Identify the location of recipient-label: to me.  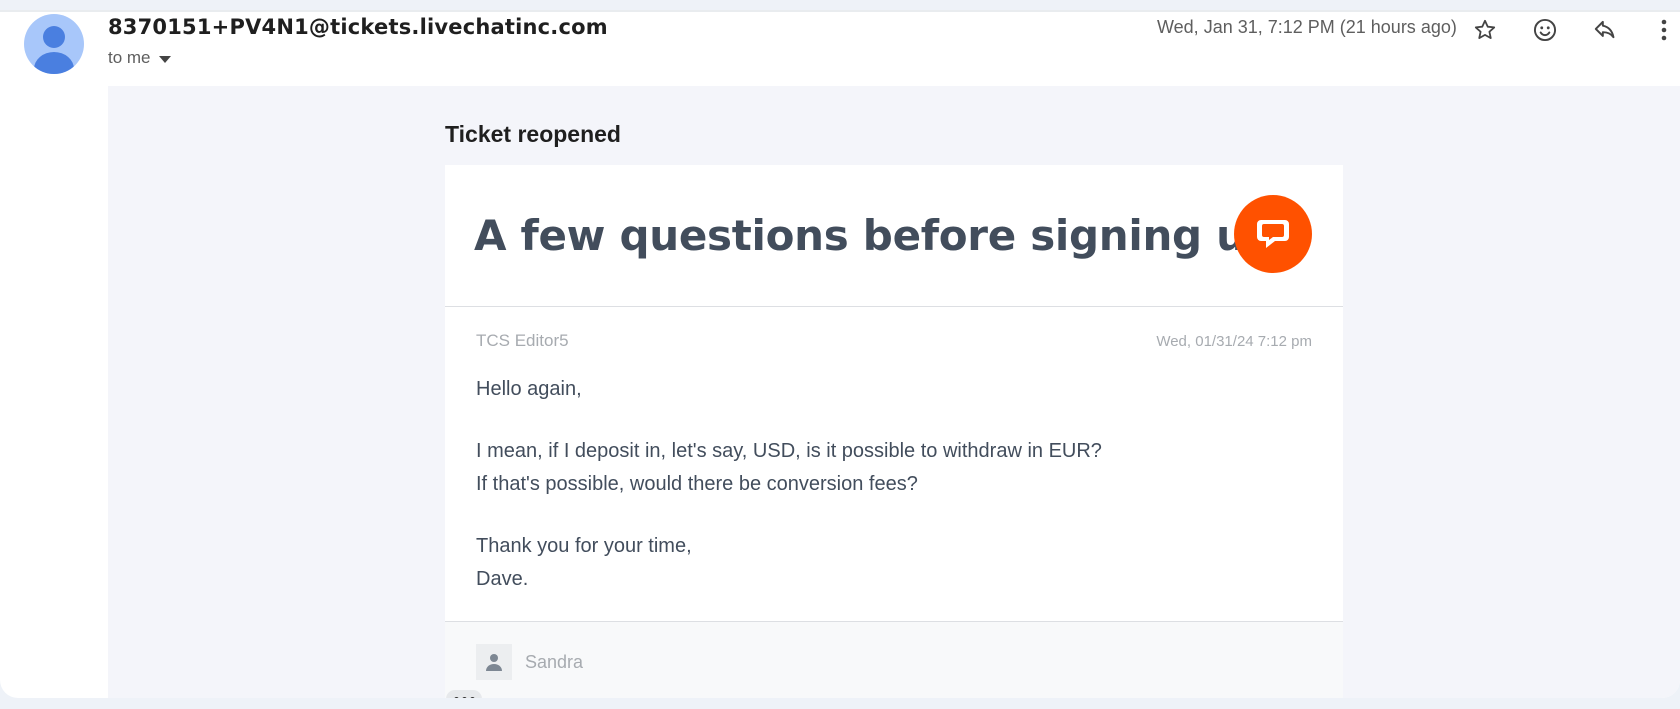
(129, 57).